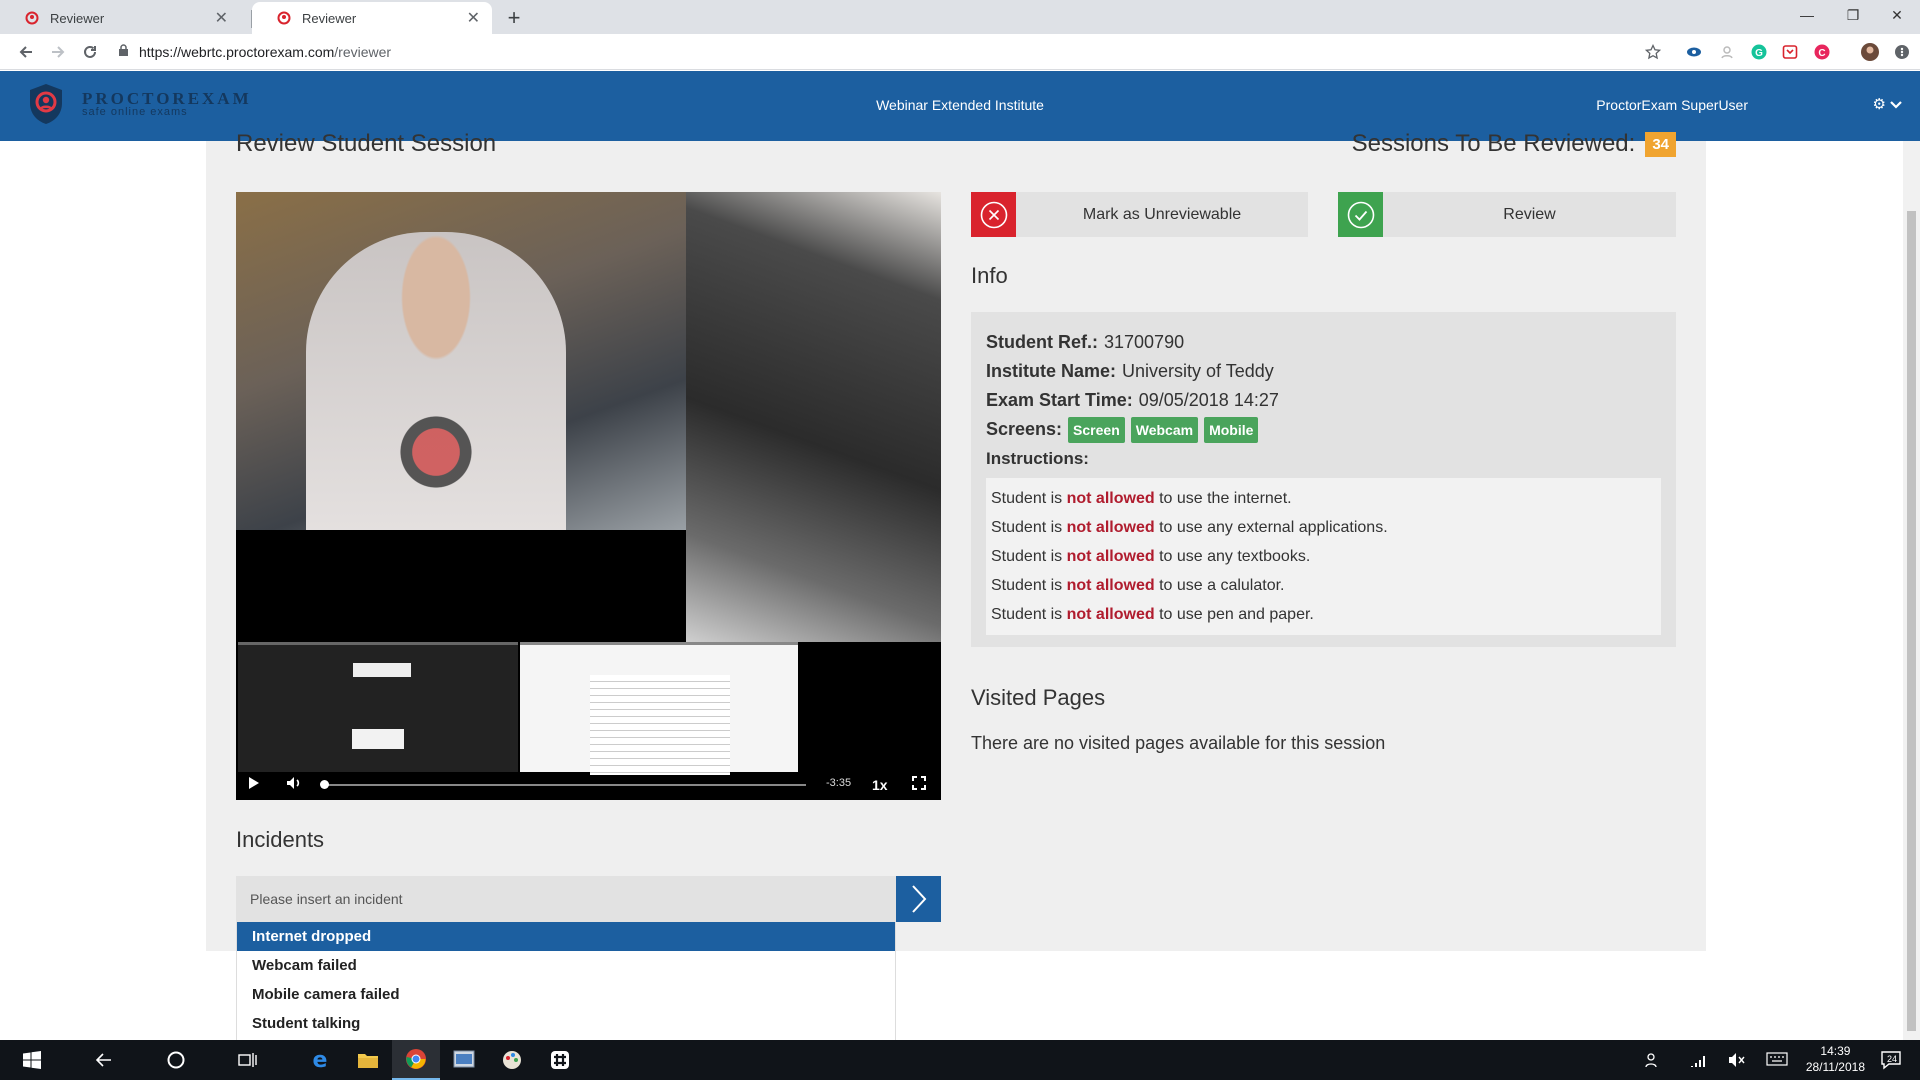  Describe the element at coordinates (1323, 342) in the screenshot. I see `student-ref-row: Student Ref.: 31700790` at that location.